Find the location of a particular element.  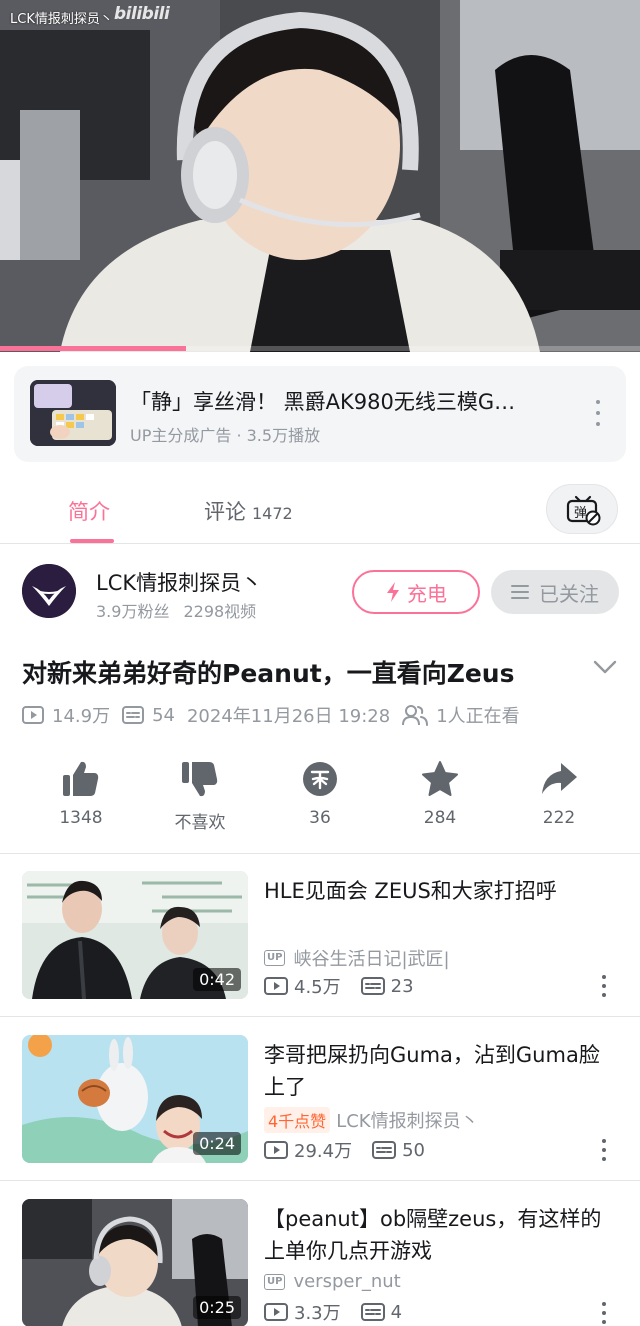

dislike-label: 不喜欢 is located at coordinates (200, 823).